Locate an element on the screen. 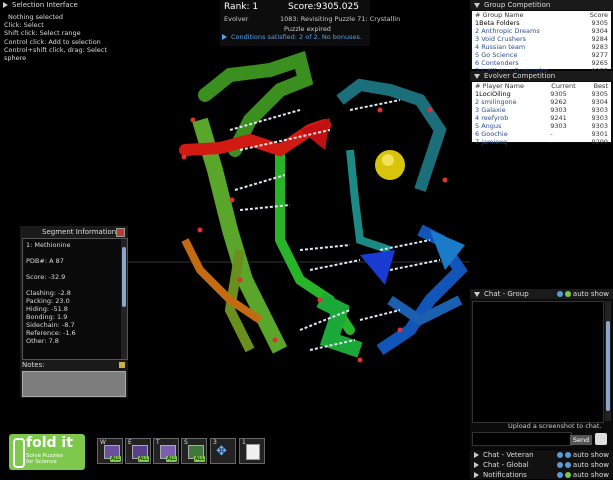 The height and width of the screenshot is (480, 613). chat-global-row: Chat - Global auto show is located at coordinates (541, 465).